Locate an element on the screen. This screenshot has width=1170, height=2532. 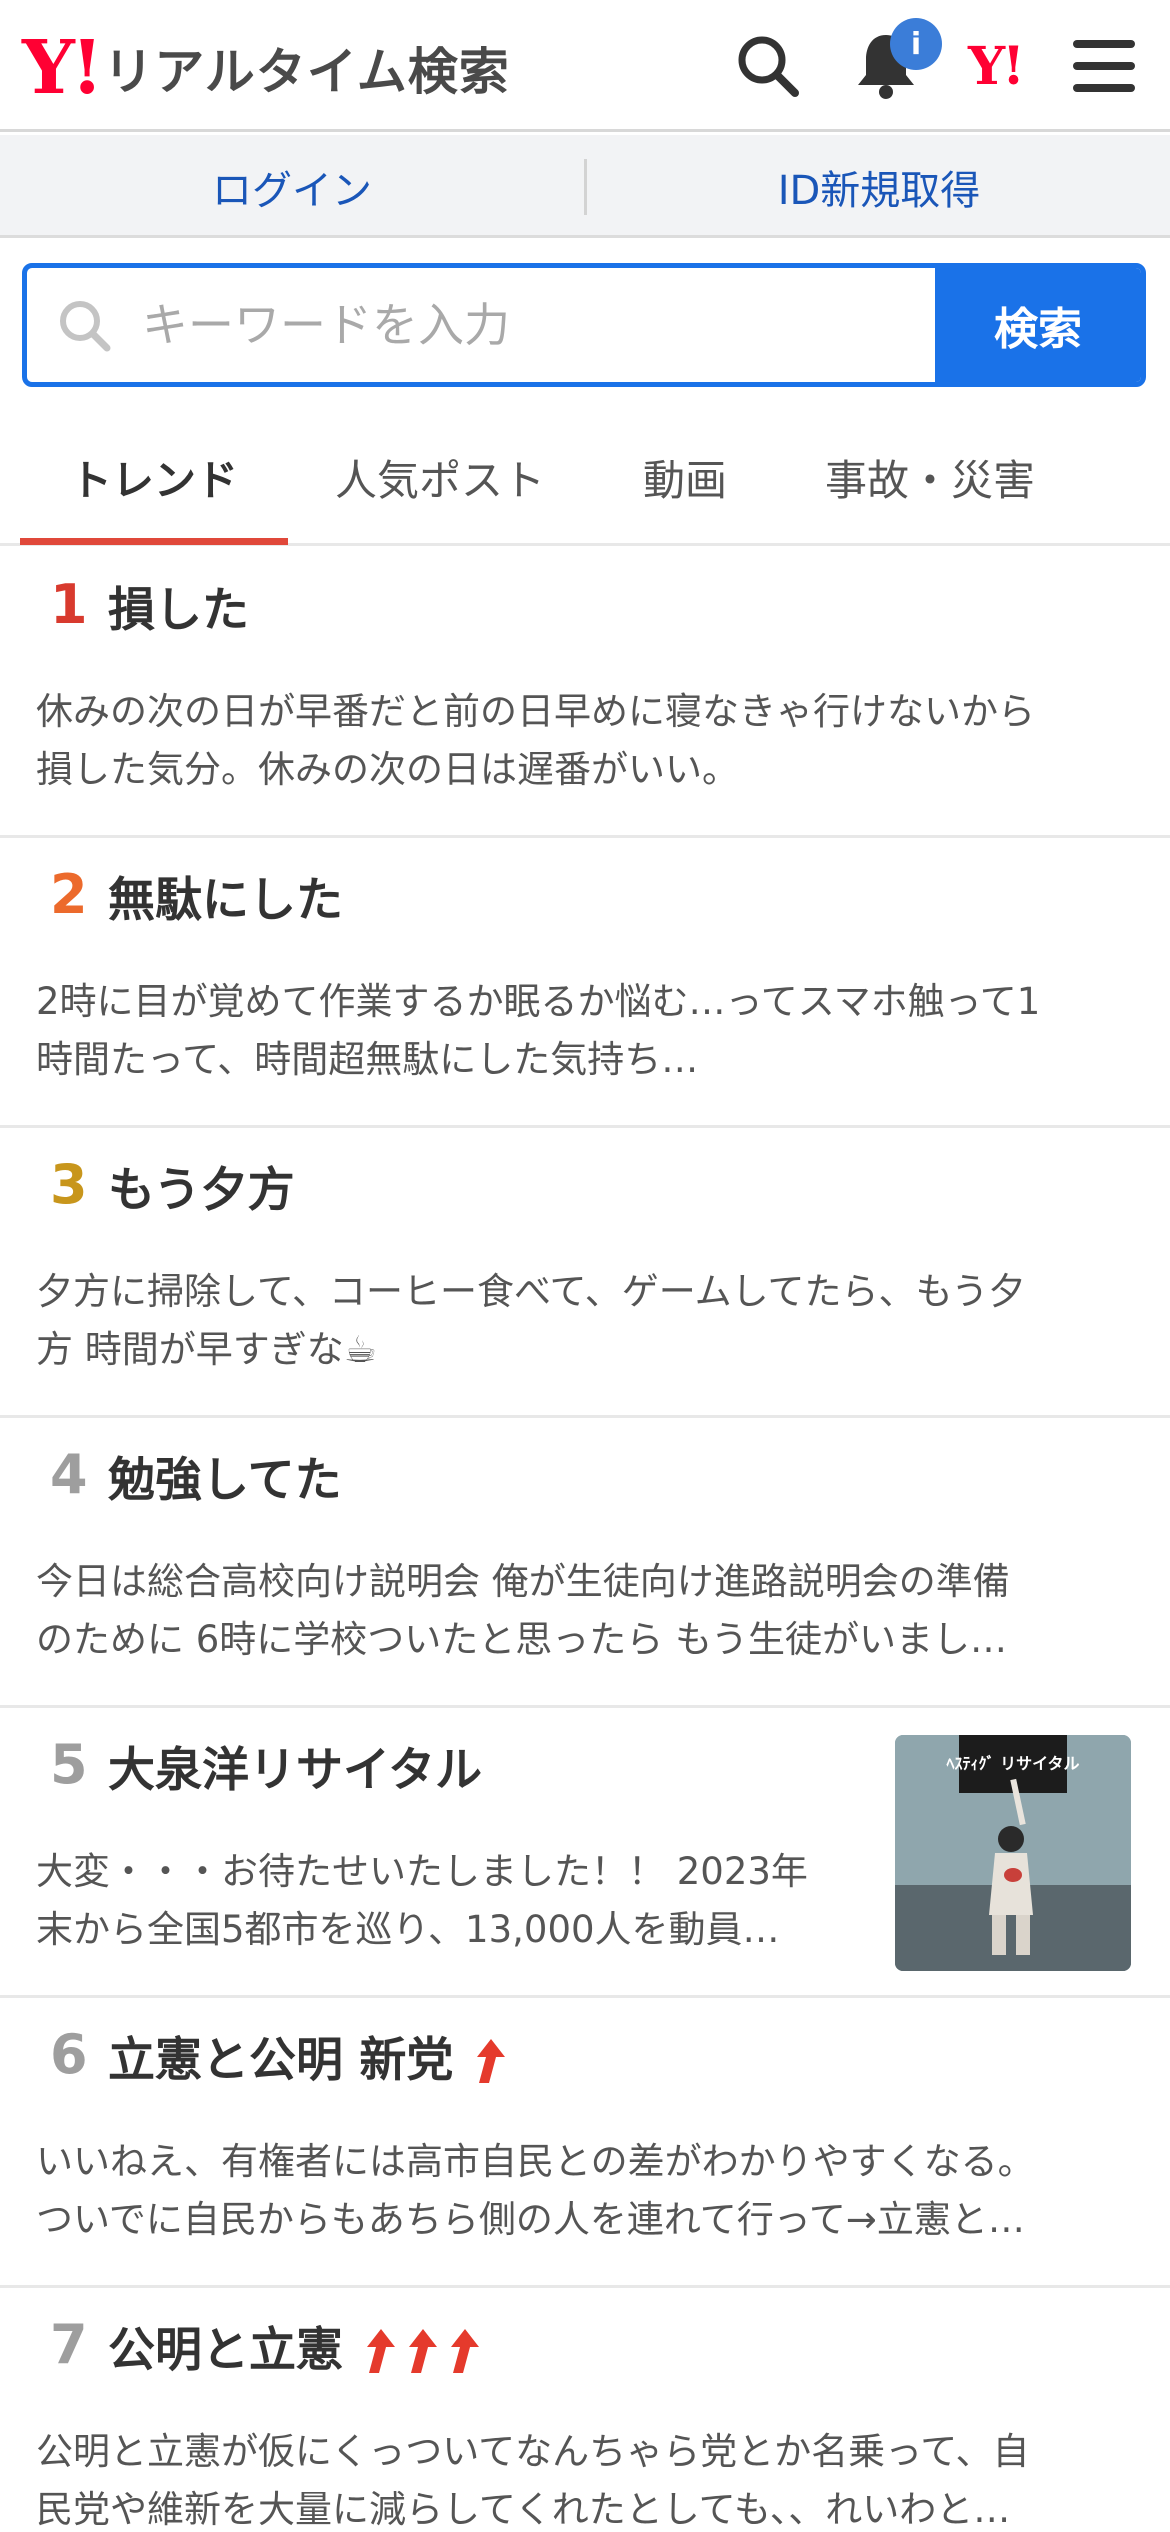
tab-trend: トレンド is located at coordinates (154, 477).